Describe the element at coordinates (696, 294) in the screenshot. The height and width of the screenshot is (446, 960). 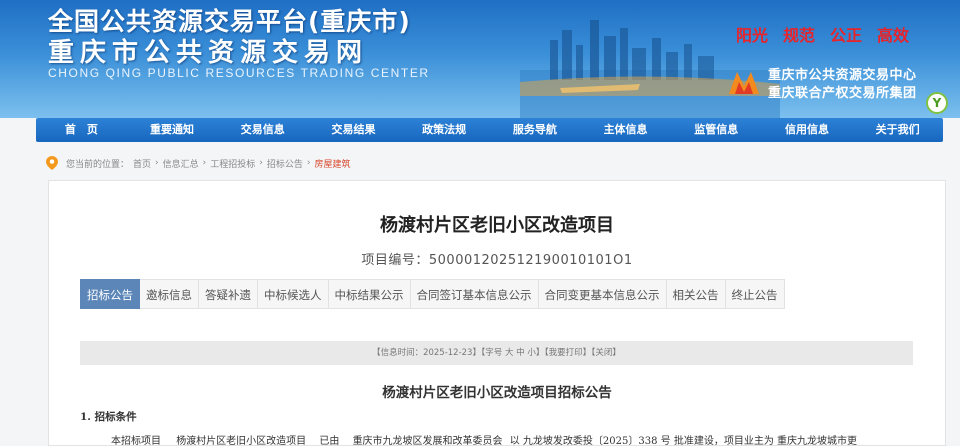
I see `tab-related: 相关公告` at that location.